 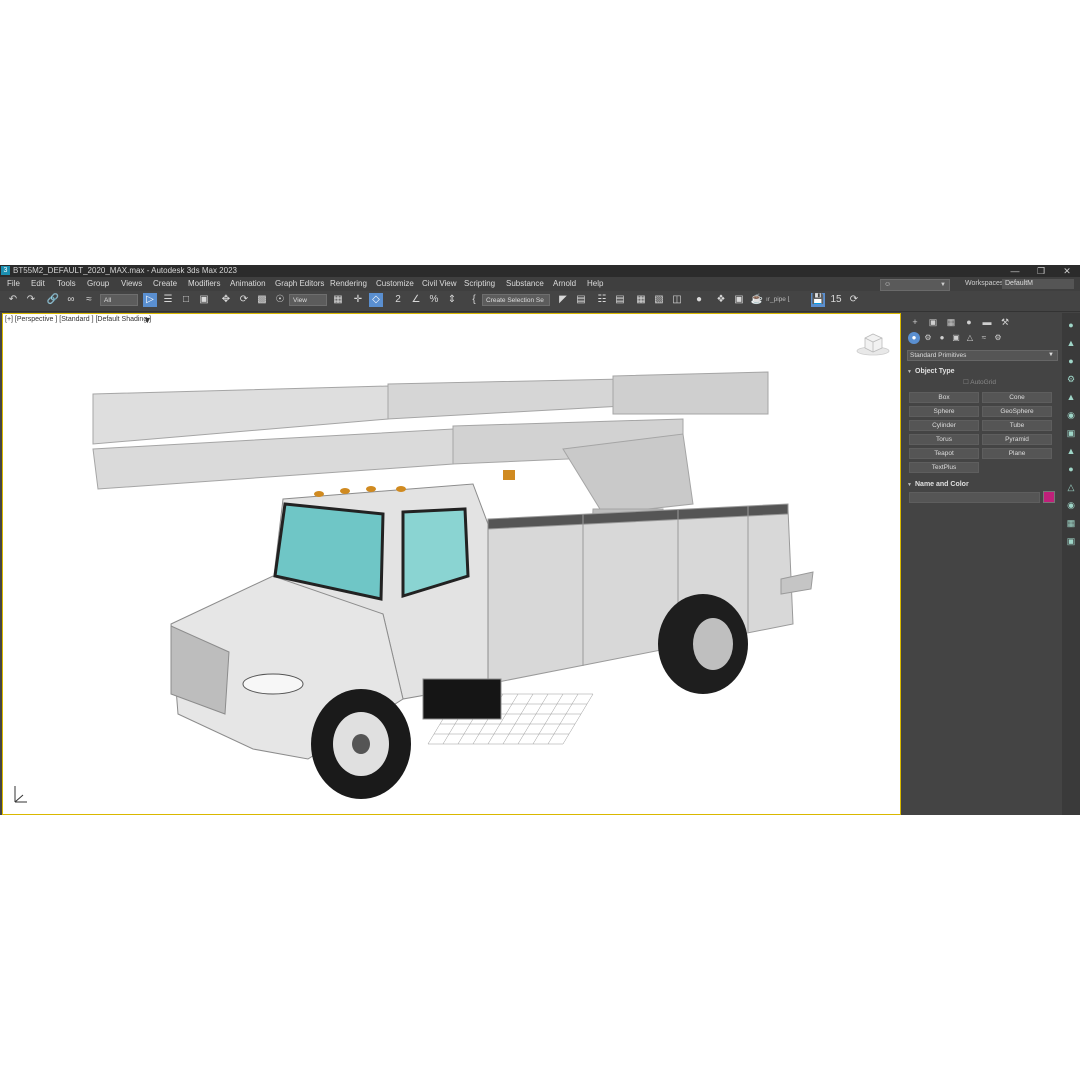 What do you see at coordinates (944, 453) in the screenshot?
I see `teapot-button: Teapot` at bounding box center [944, 453].